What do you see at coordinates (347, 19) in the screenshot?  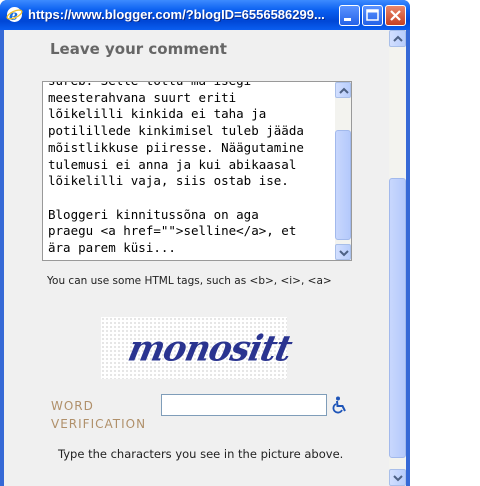 I see `minimize-icon` at bounding box center [347, 19].